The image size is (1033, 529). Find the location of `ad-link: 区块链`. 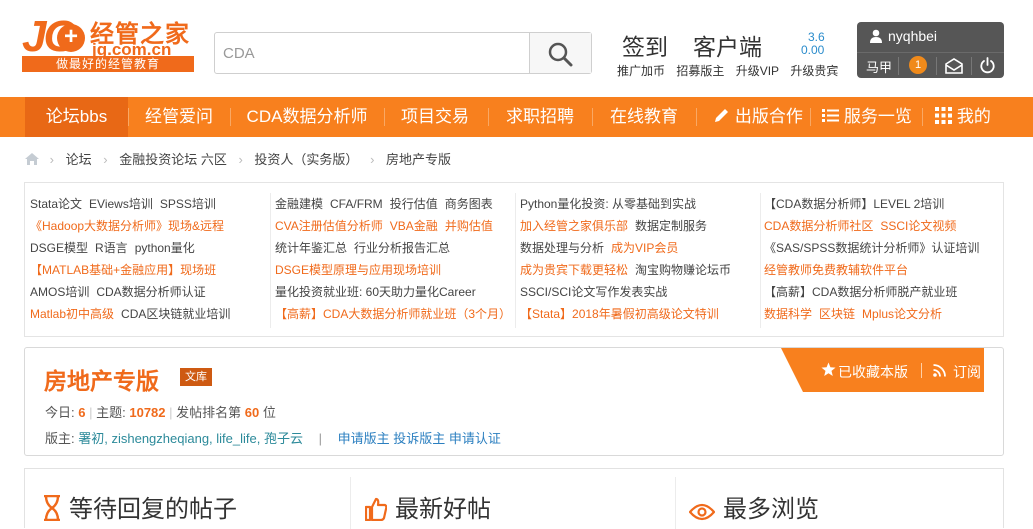

ad-link: 区块链 is located at coordinates (837, 314).